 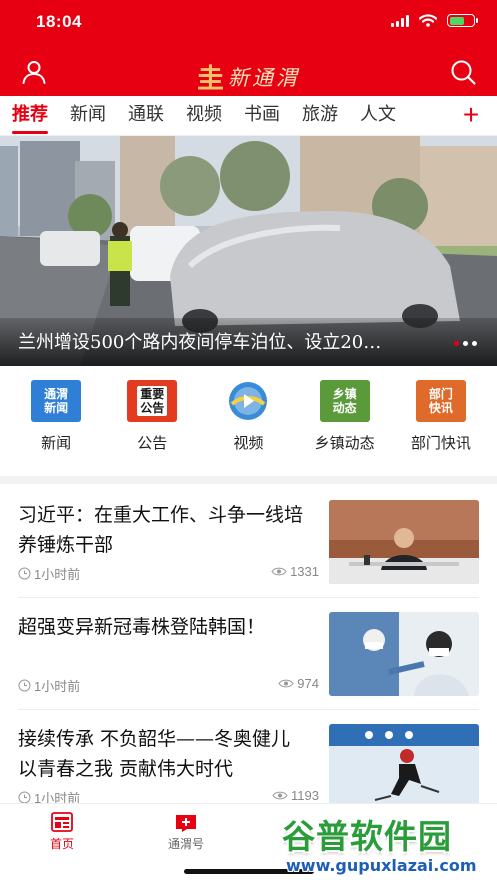 What do you see at coordinates (248, 443) in the screenshot?
I see `quick-entry-label: 视频` at bounding box center [248, 443].